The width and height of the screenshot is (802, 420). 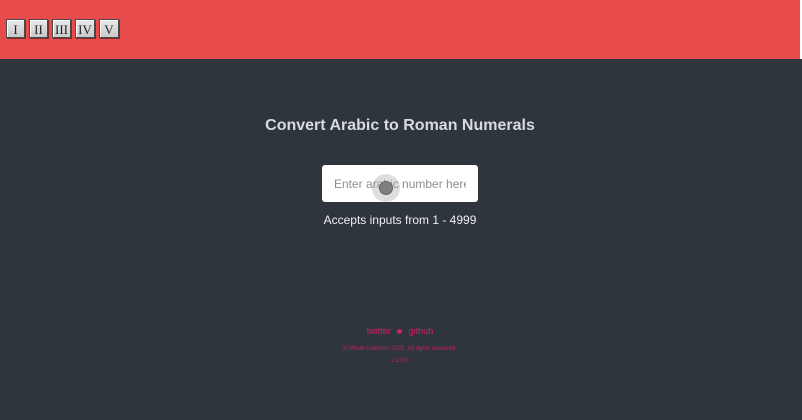 I want to click on tile-v: V, so click(x=109, y=28).